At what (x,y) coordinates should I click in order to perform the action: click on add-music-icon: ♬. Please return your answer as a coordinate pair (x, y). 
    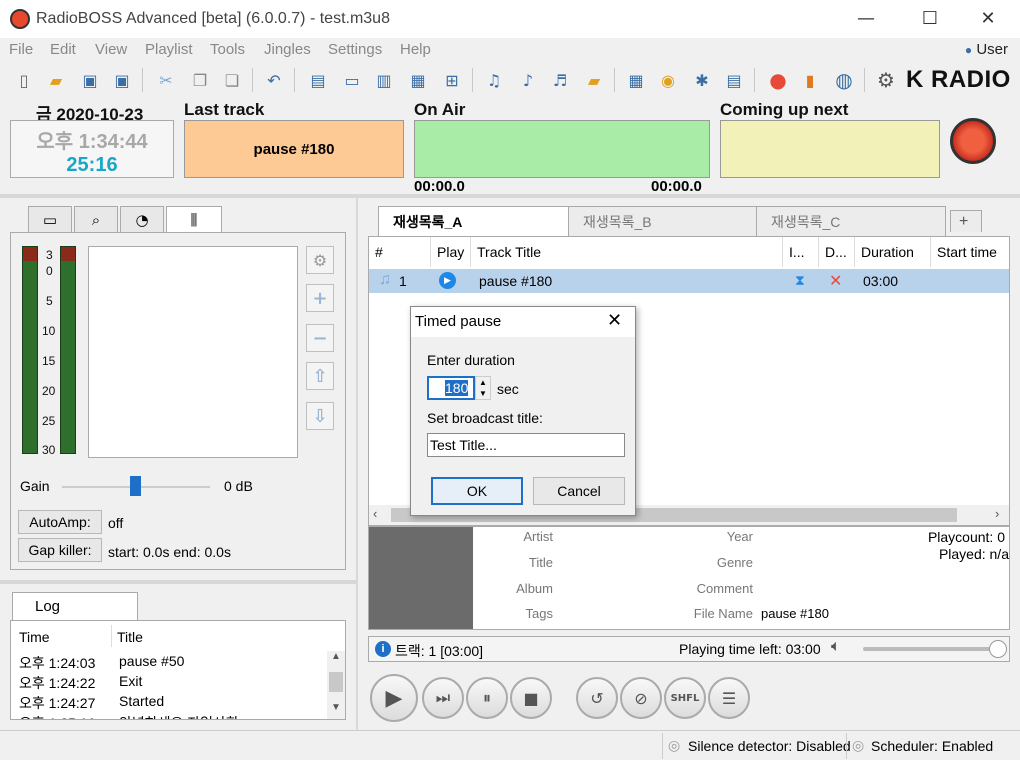
    Looking at the image, I should click on (560, 80).